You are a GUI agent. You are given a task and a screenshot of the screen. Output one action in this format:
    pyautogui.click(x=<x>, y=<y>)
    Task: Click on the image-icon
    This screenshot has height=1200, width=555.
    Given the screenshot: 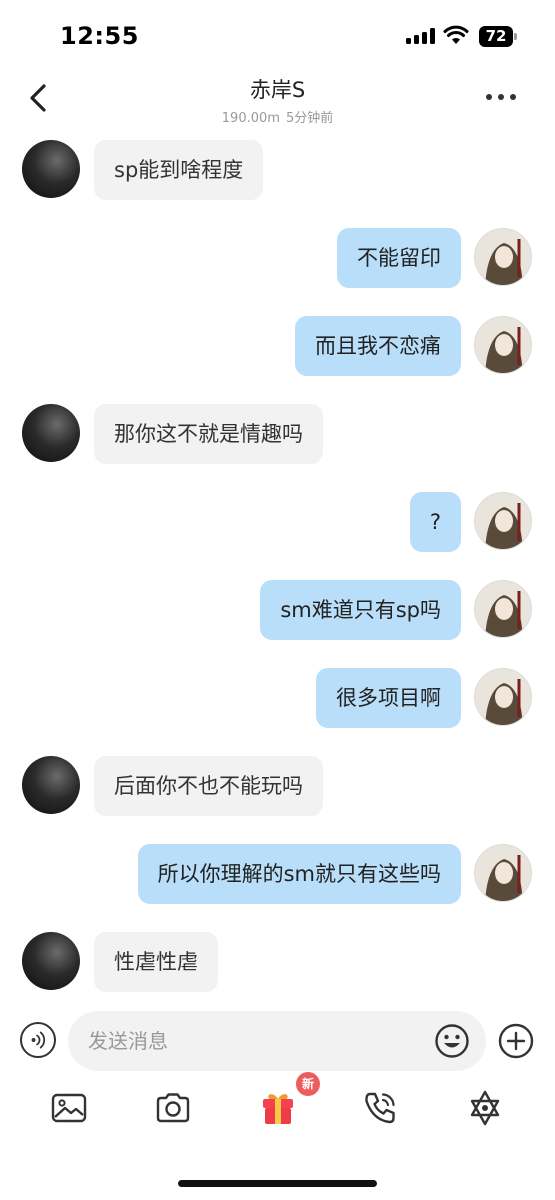 What is the action you would take?
    pyautogui.click(x=69, y=1108)
    